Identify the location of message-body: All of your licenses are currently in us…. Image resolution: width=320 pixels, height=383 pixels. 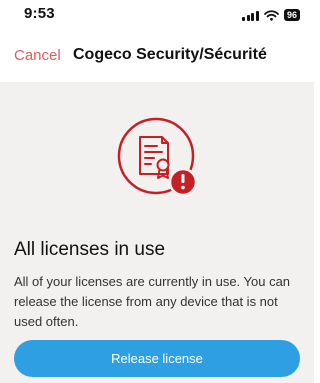
(152, 301).